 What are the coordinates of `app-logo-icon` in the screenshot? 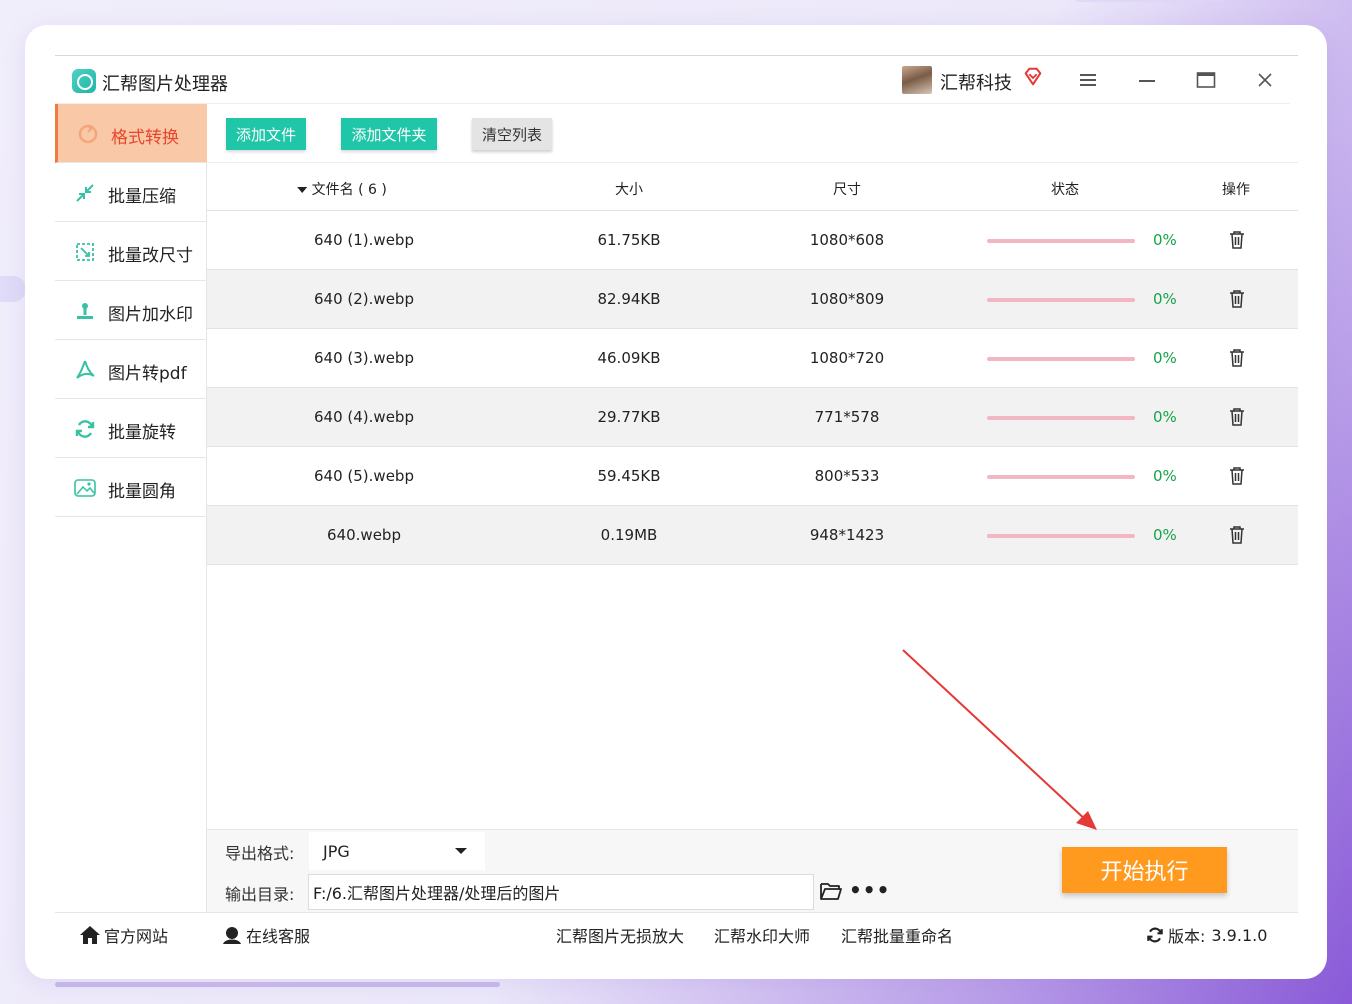 It's located at (84, 81).